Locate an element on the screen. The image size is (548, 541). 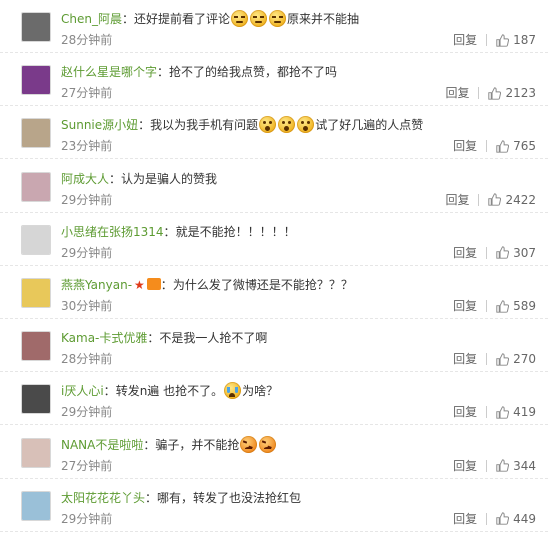
comment-line: Chen_阿晨：还好提前看了评论 原来并不能抽 is located at coordinates (259, 19).